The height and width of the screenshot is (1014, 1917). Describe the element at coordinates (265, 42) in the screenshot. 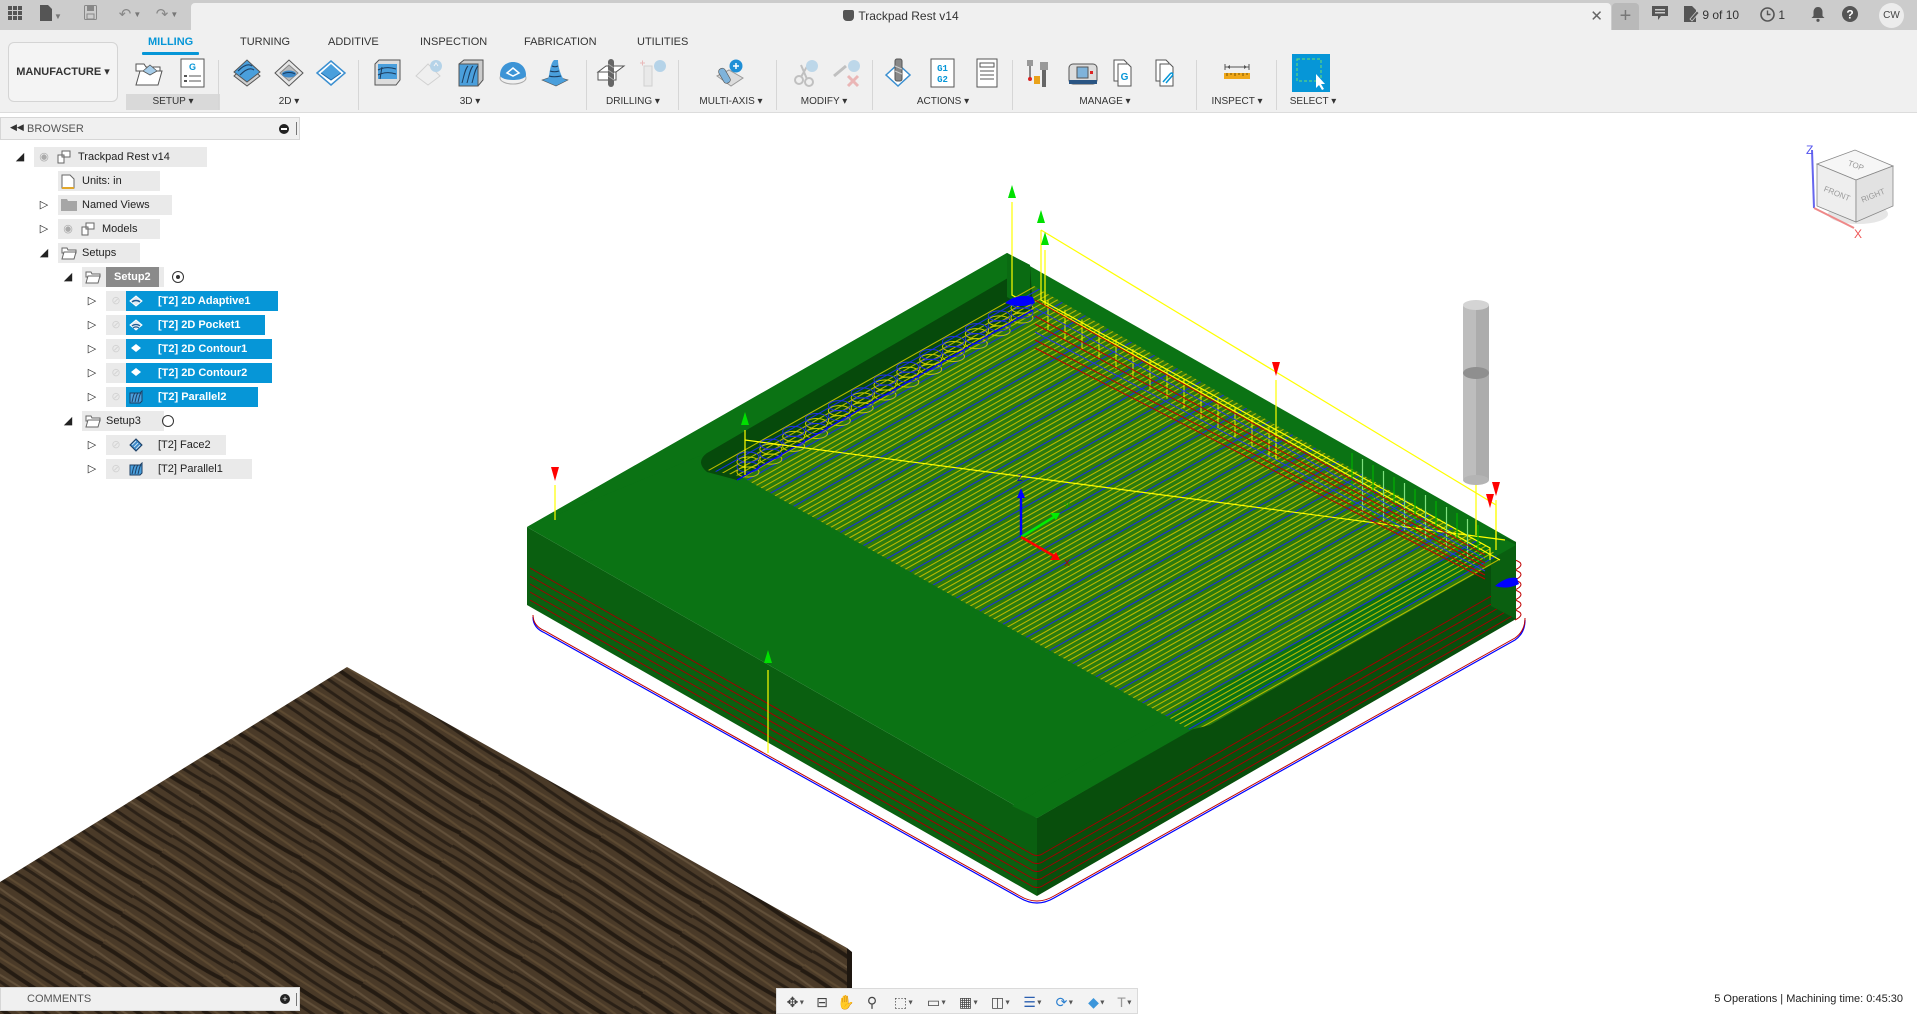

I see `tab-turning: TURNING` at that location.